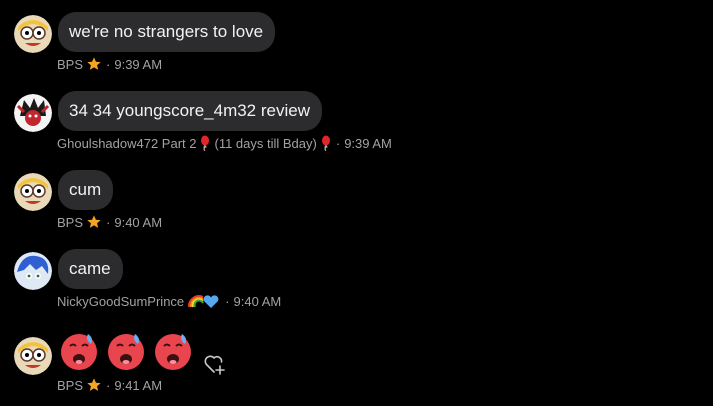 The image size is (713, 406). I want to click on rainbow-heart-icon, so click(203, 301).